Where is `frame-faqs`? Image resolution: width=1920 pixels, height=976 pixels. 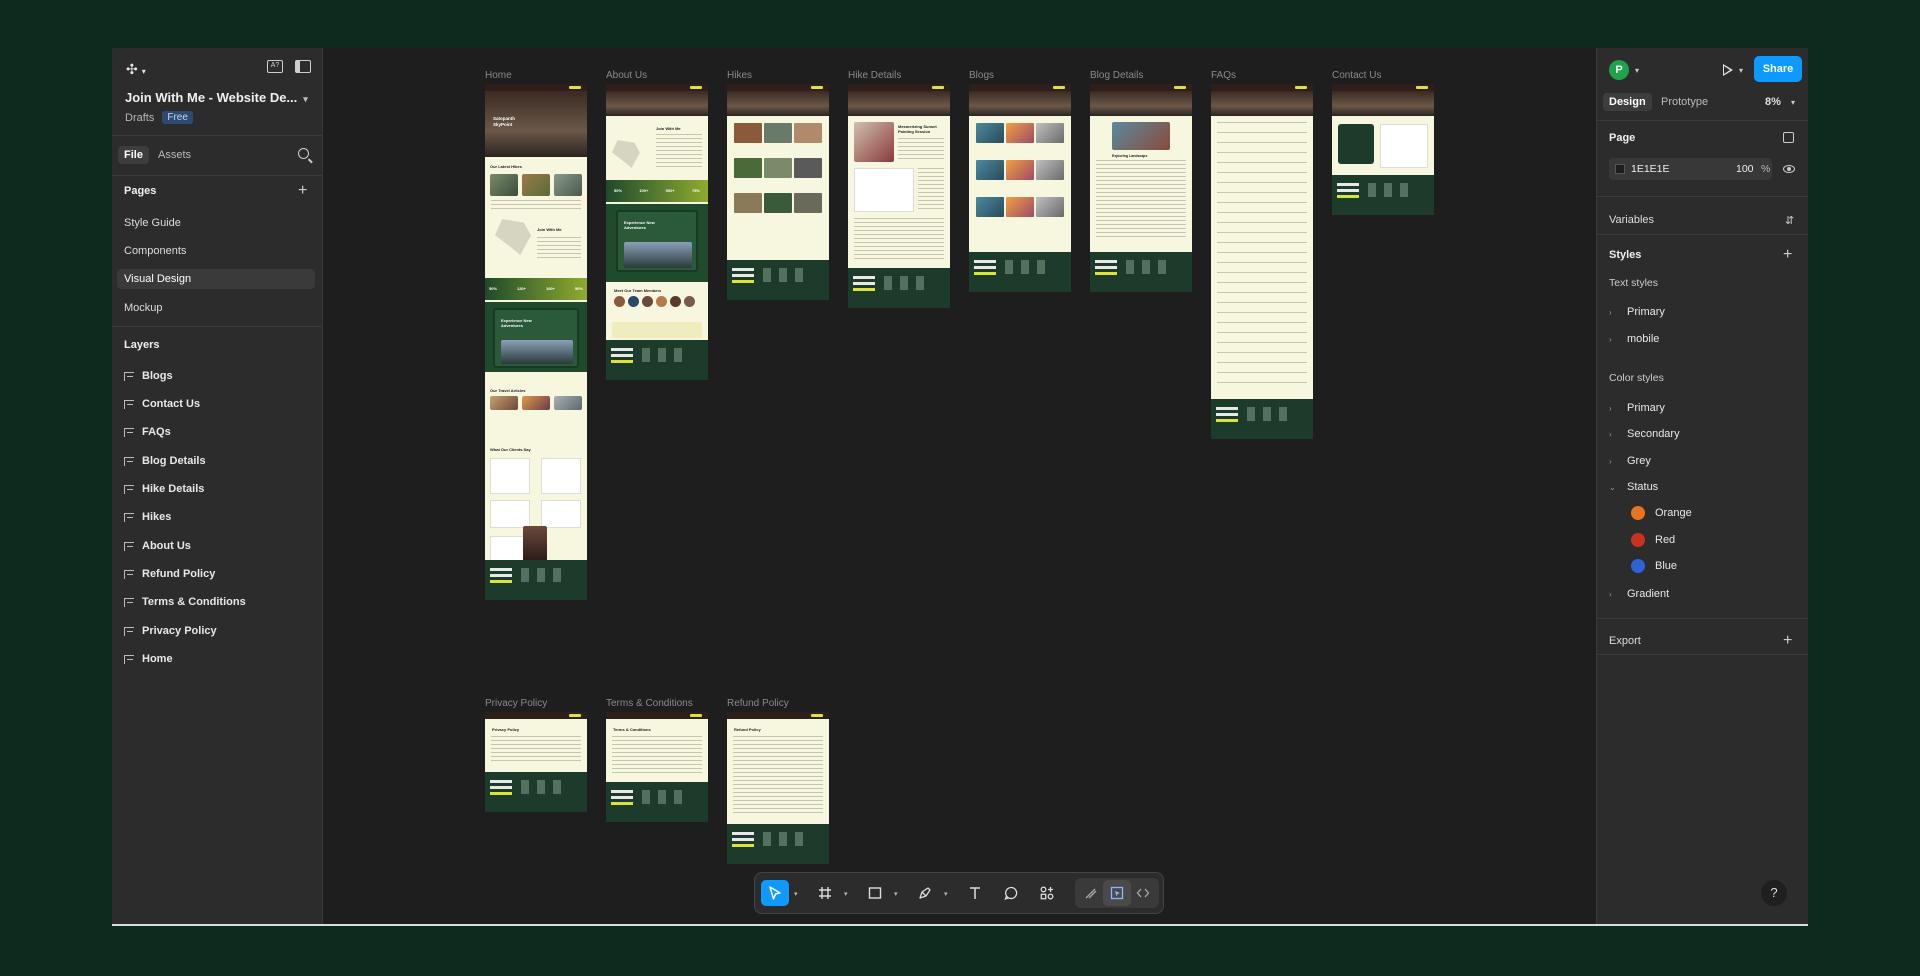 frame-faqs is located at coordinates (1262, 261).